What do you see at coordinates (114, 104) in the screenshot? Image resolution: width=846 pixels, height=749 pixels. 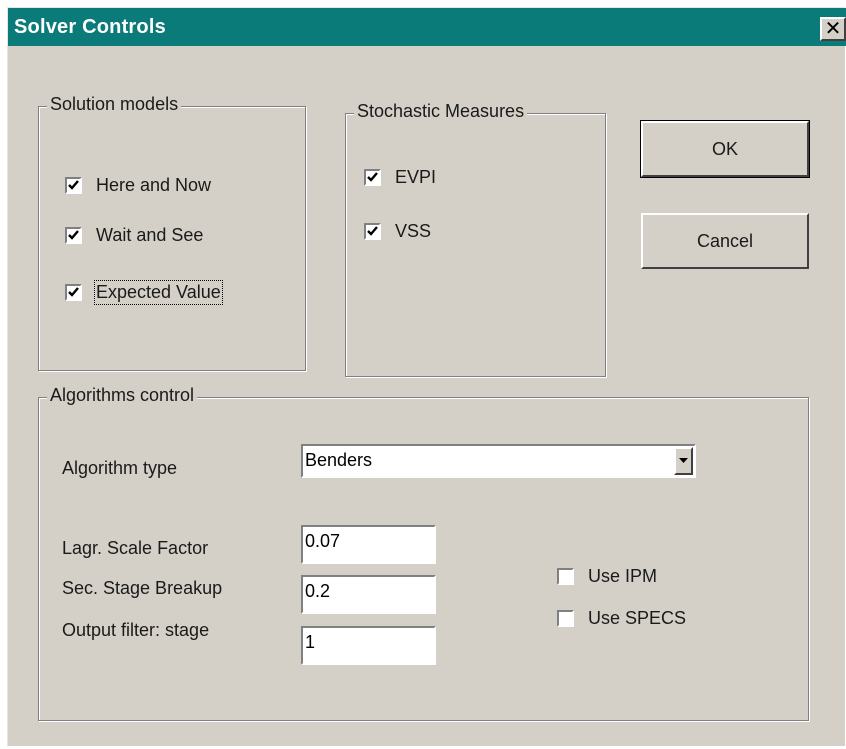 I see `solution-models-label: Solution models` at bounding box center [114, 104].